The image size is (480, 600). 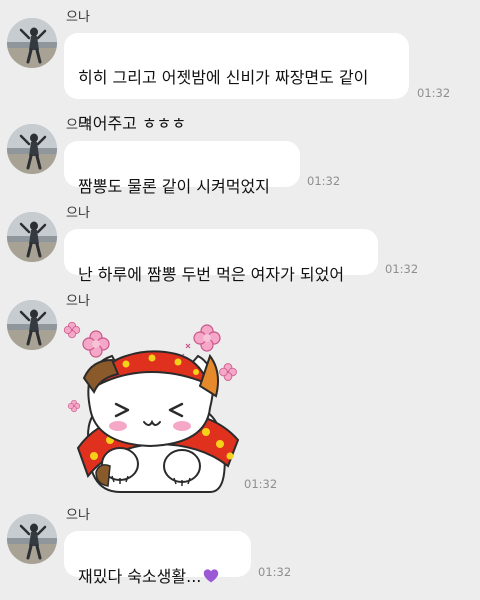 What do you see at coordinates (223, 77) in the screenshot?
I see `message-text: 히히 그리고 어젯밤에 신비가 짜장면도 같이` at bounding box center [223, 77].